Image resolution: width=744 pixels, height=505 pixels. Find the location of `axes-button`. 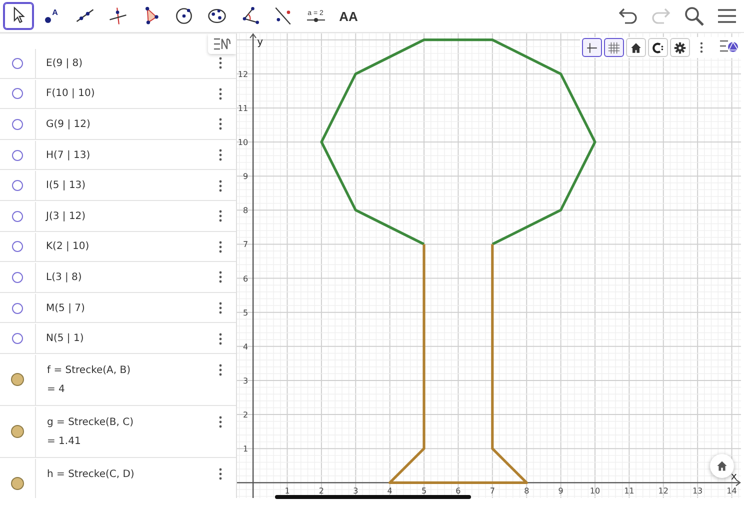

axes-button is located at coordinates (592, 47).